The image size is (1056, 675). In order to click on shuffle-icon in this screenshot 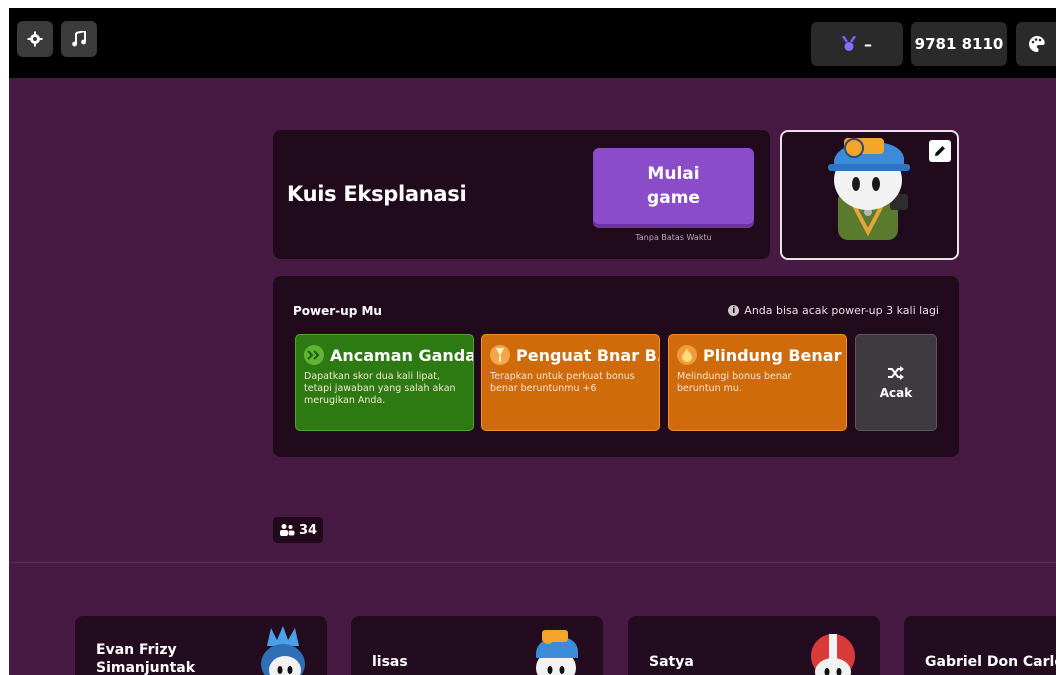, I will do `click(896, 372)`.